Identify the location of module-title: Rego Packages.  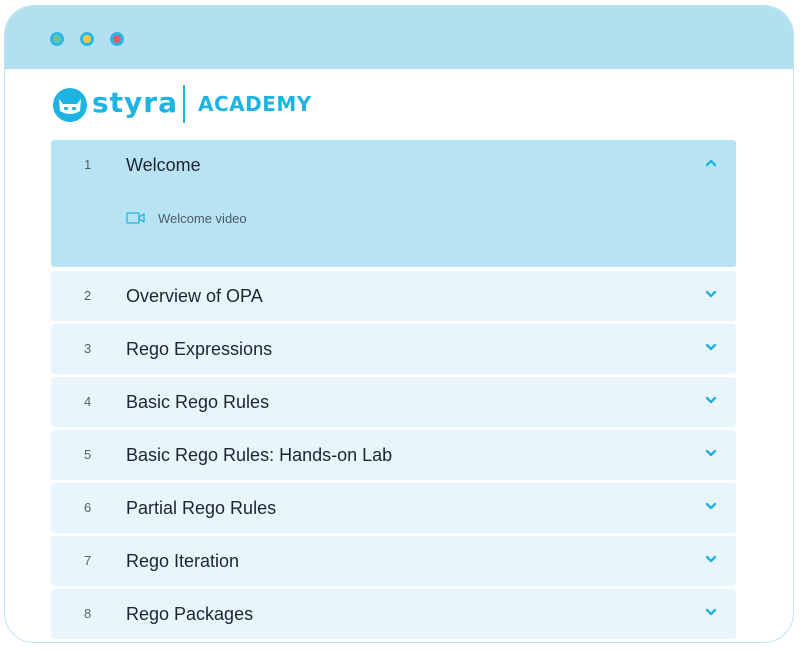
(190, 614).